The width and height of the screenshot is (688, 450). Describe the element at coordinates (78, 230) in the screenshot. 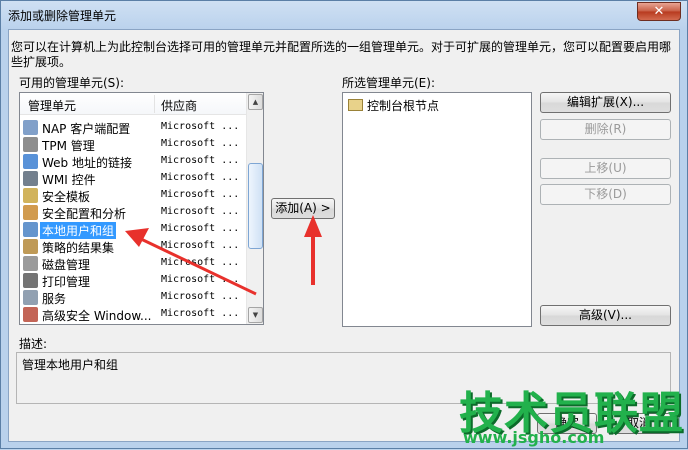

I see `snapin-name: 本地用户和组` at that location.